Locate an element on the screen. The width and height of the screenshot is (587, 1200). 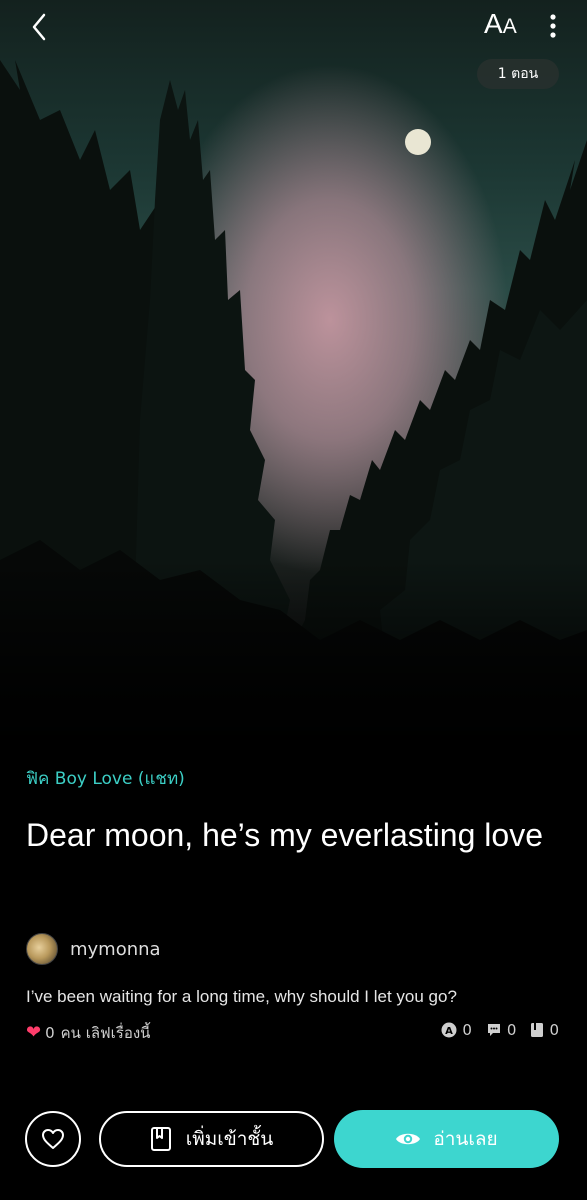
story-title: Dear moon, he’s my everlasting love is located at coordinates (284, 835).